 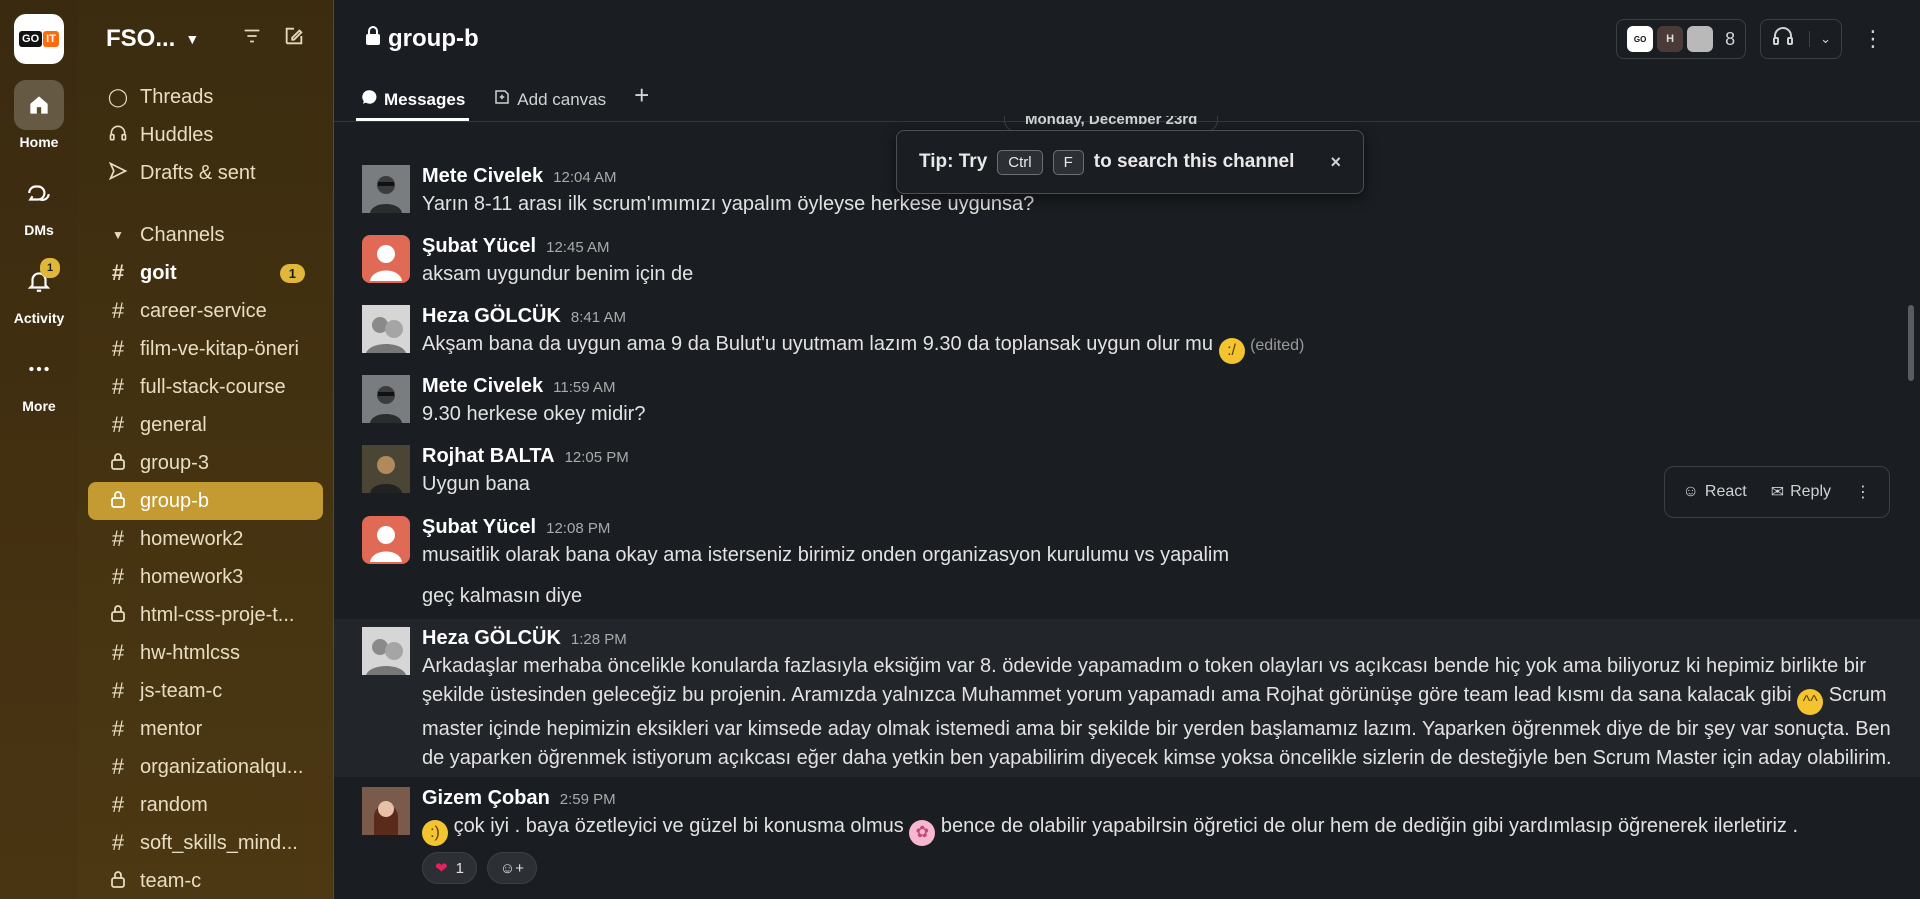 I want to click on channel-label: hw-htmlcss, so click(x=190, y=652).